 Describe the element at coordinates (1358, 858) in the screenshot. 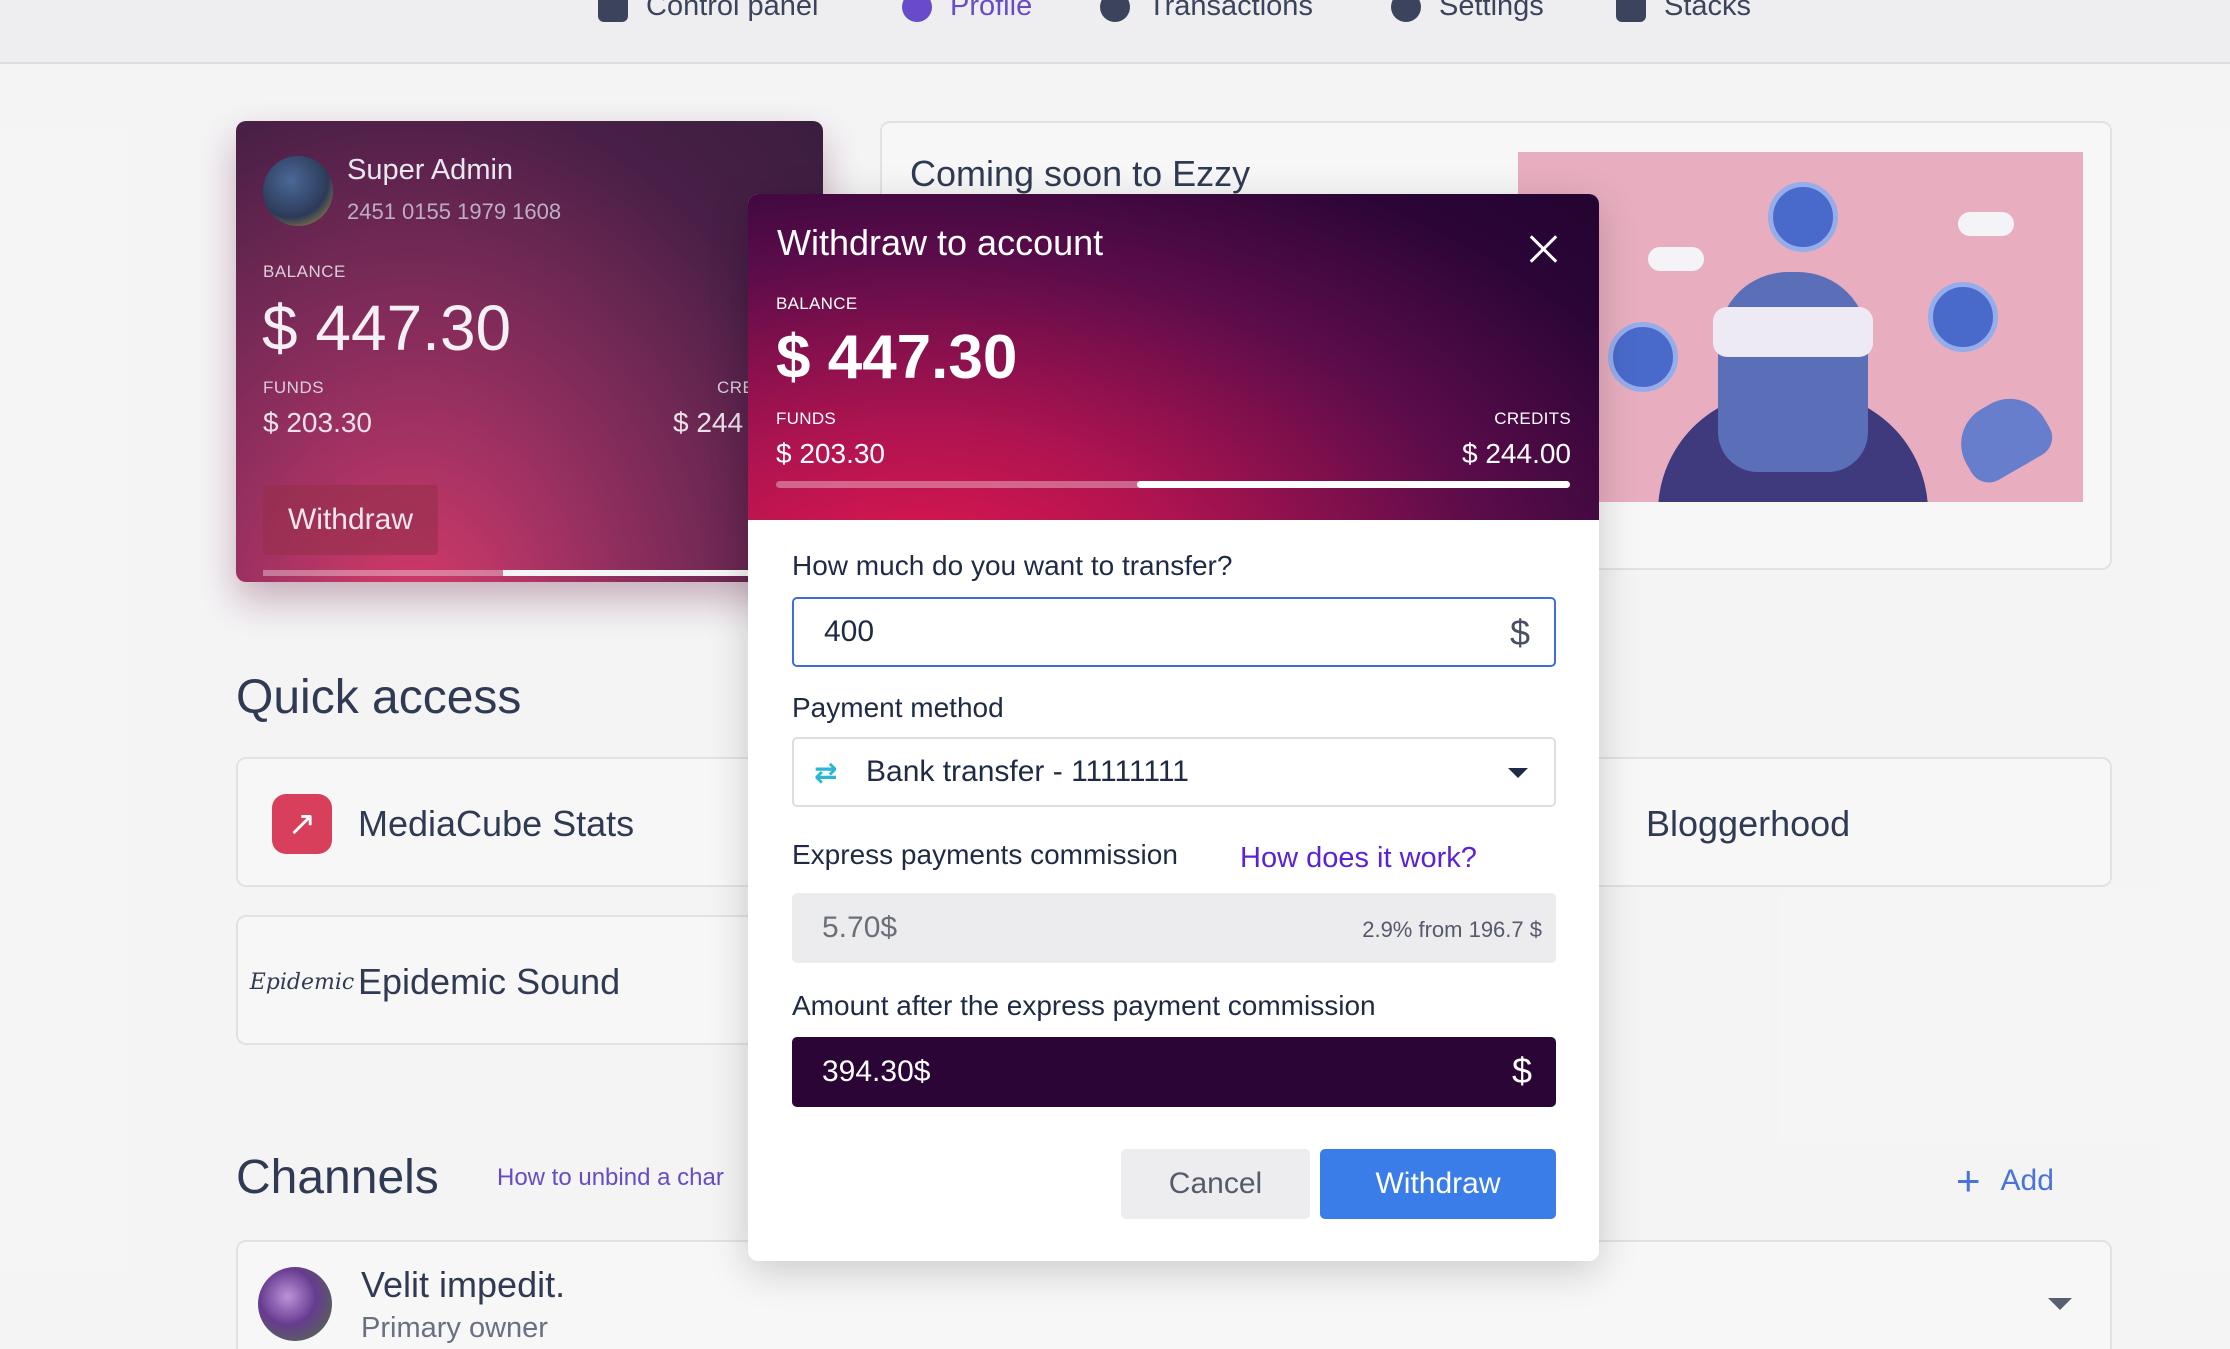

I see `how-does-it-work-link: How does it work?` at that location.